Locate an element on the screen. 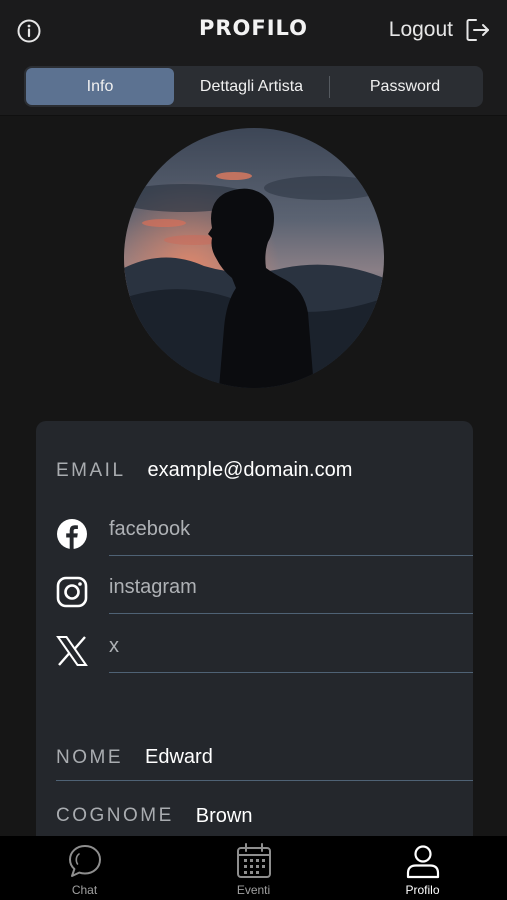 The height and width of the screenshot is (900, 507). cognome-row: COGNOME Brown is located at coordinates (264, 816).